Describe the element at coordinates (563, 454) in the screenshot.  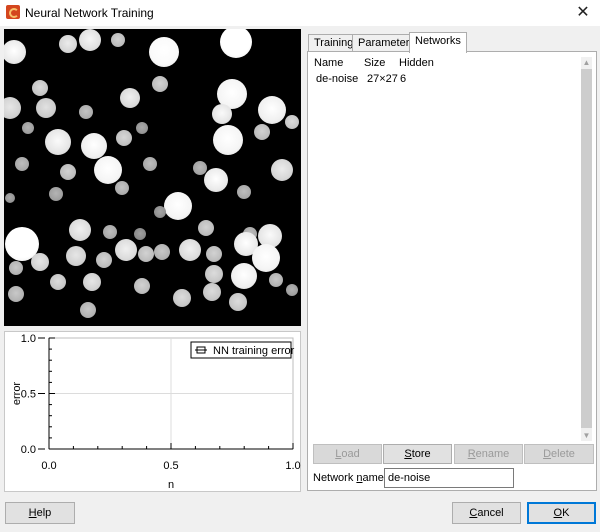
I see `delete-label-rest: elete` at that location.